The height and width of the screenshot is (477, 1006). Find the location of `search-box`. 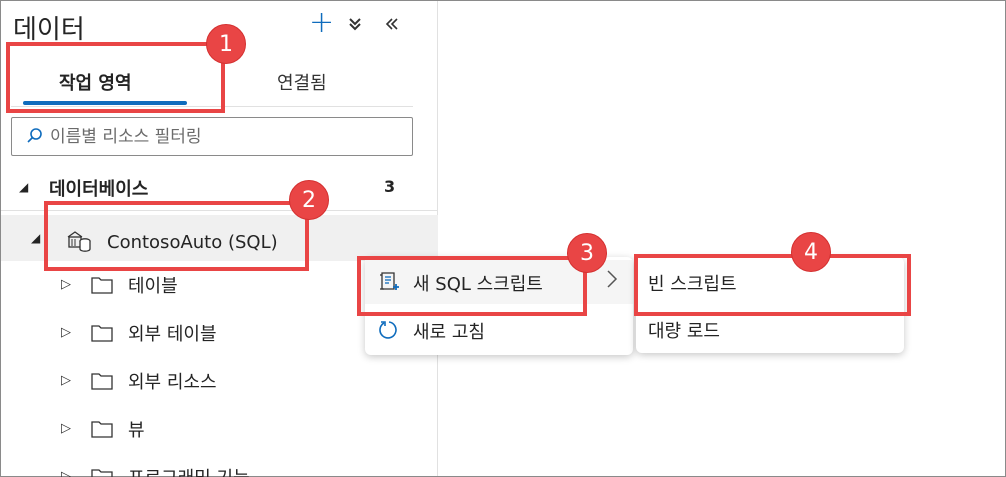

search-box is located at coordinates (212, 136).